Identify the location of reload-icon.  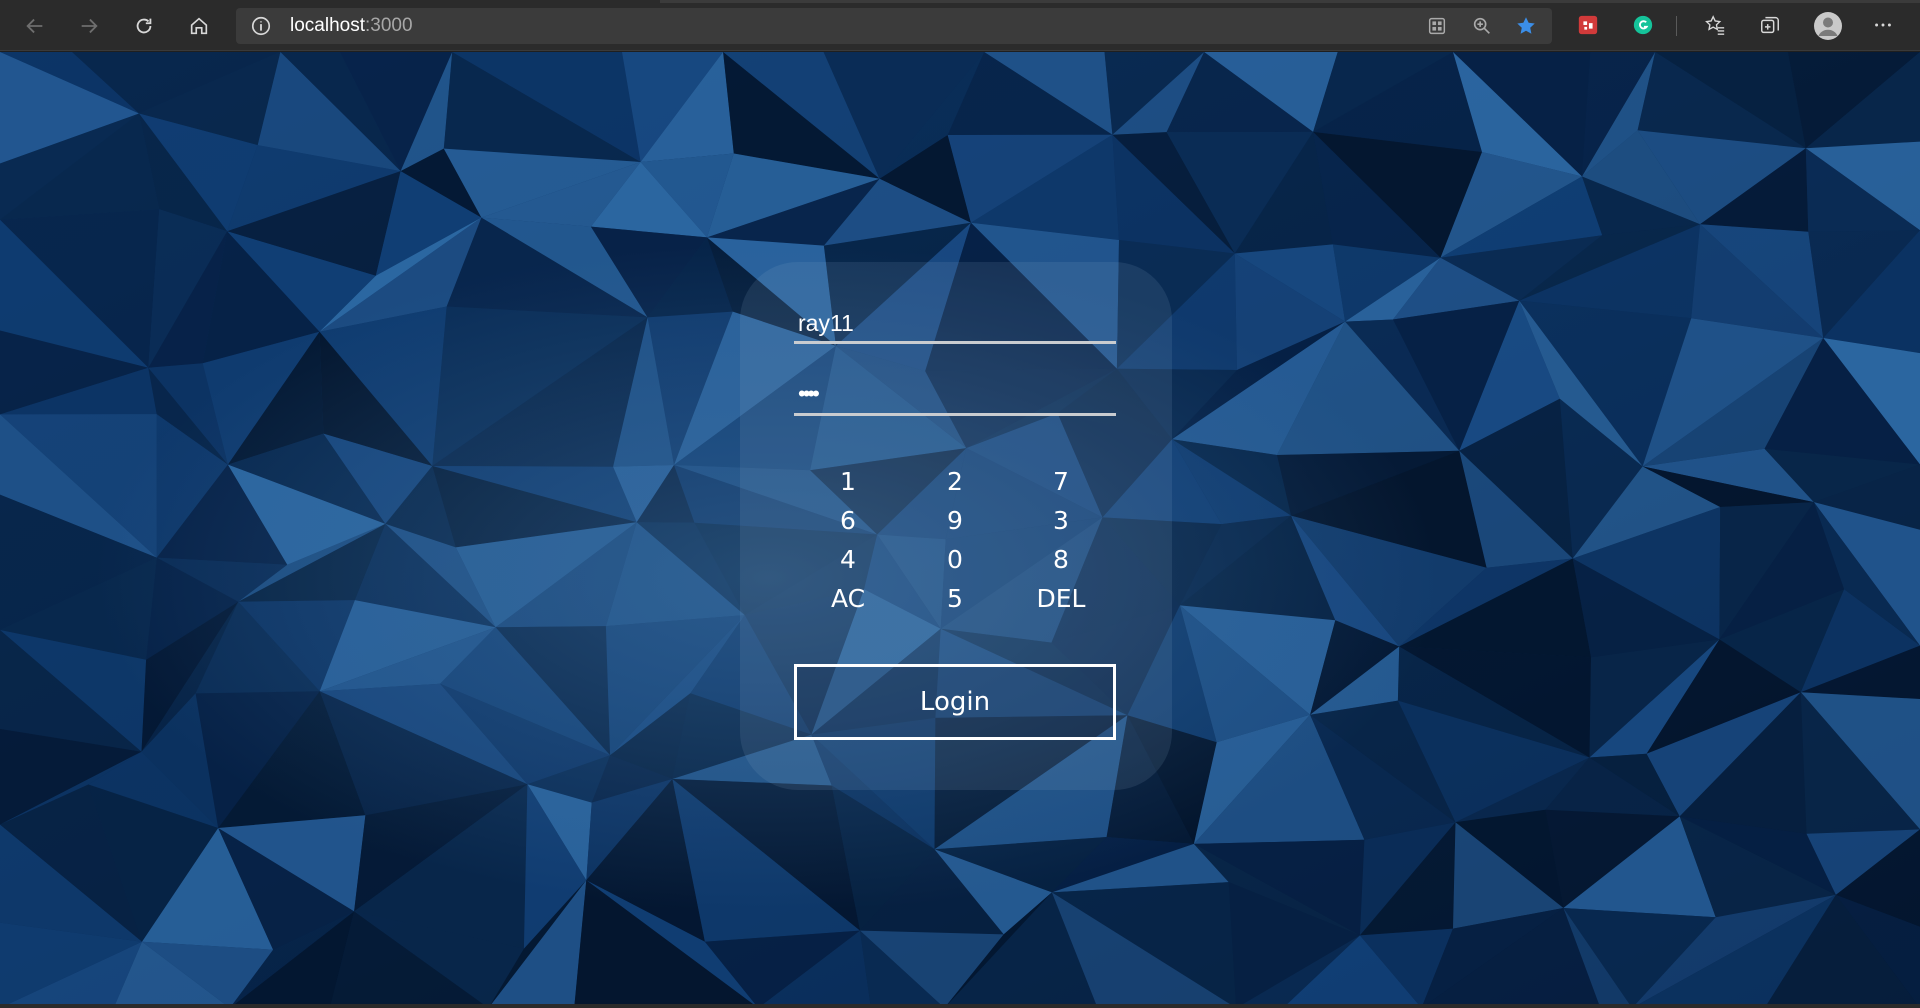
(144, 26).